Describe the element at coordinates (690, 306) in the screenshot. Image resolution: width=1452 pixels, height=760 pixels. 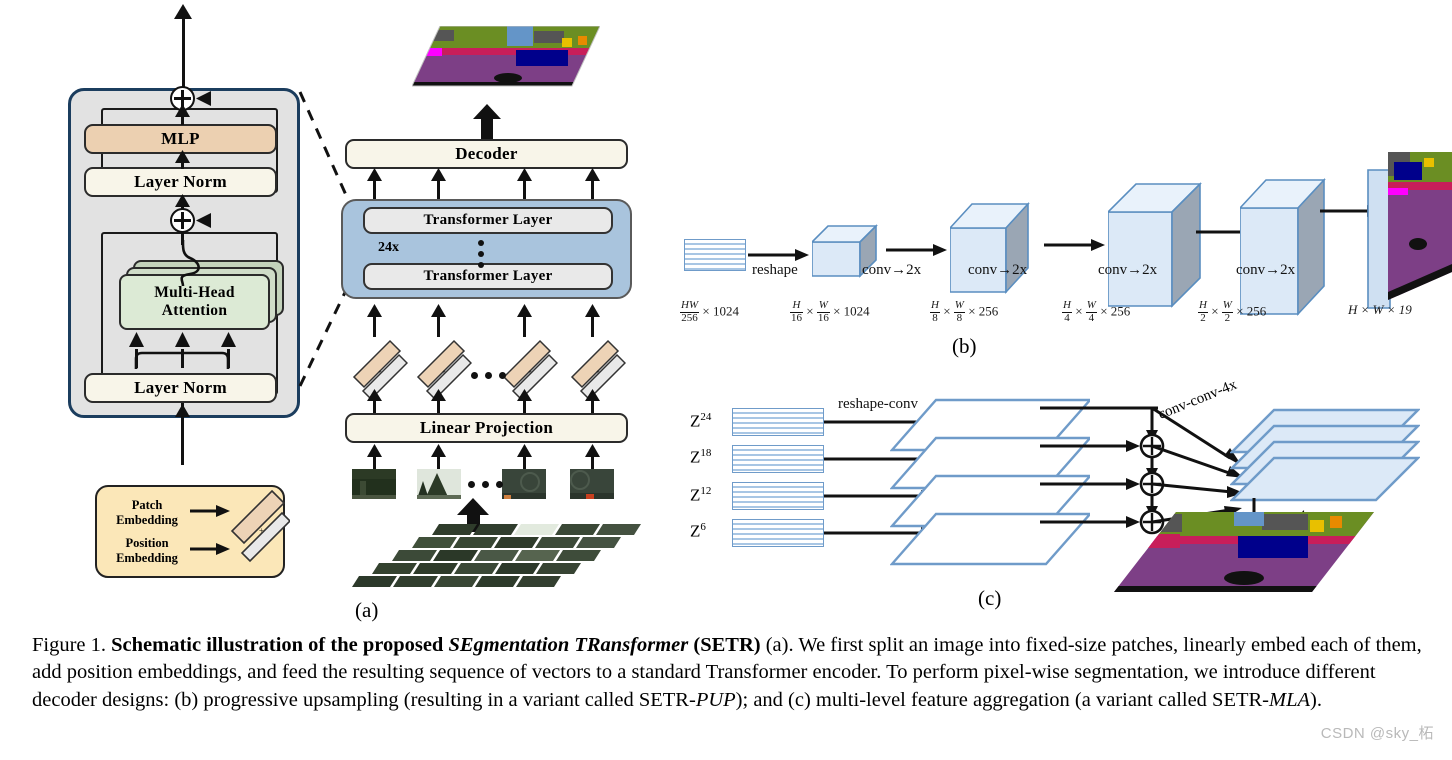
I see `dim0-num: HW` at that location.